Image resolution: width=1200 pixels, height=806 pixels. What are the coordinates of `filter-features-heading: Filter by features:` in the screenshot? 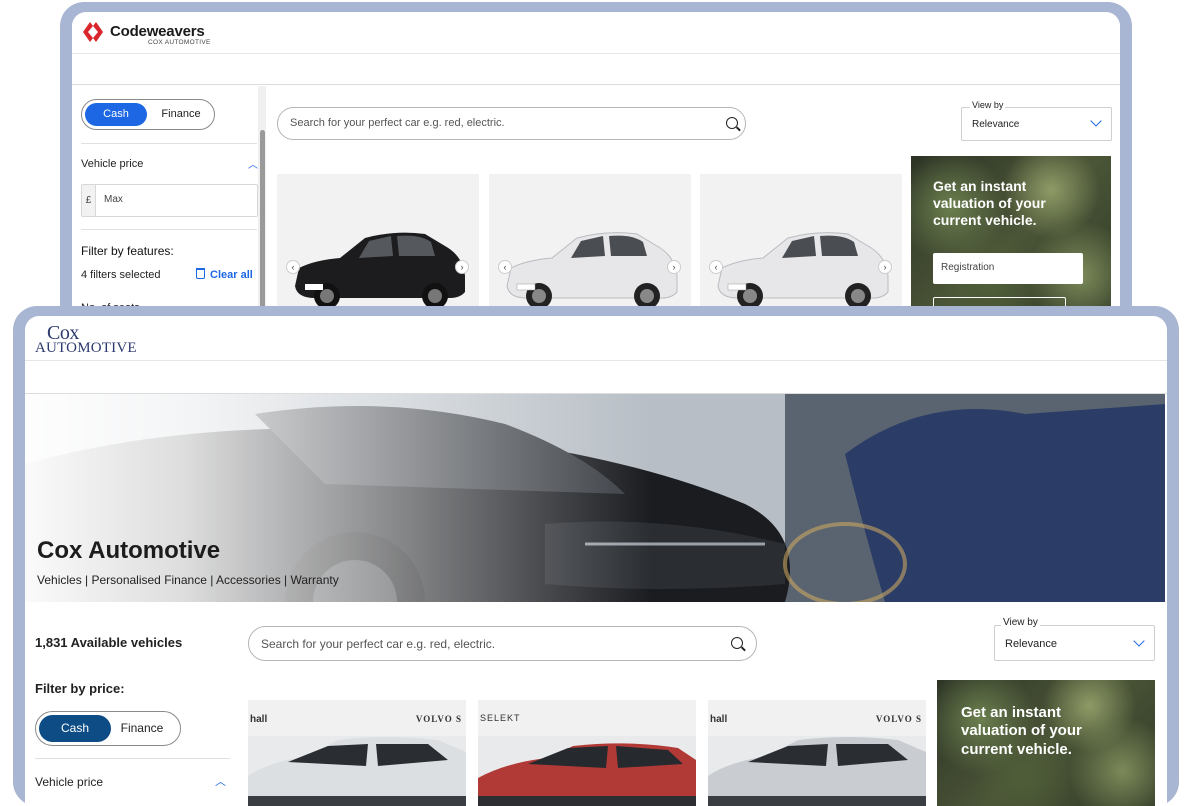 It's located at (127, 251).